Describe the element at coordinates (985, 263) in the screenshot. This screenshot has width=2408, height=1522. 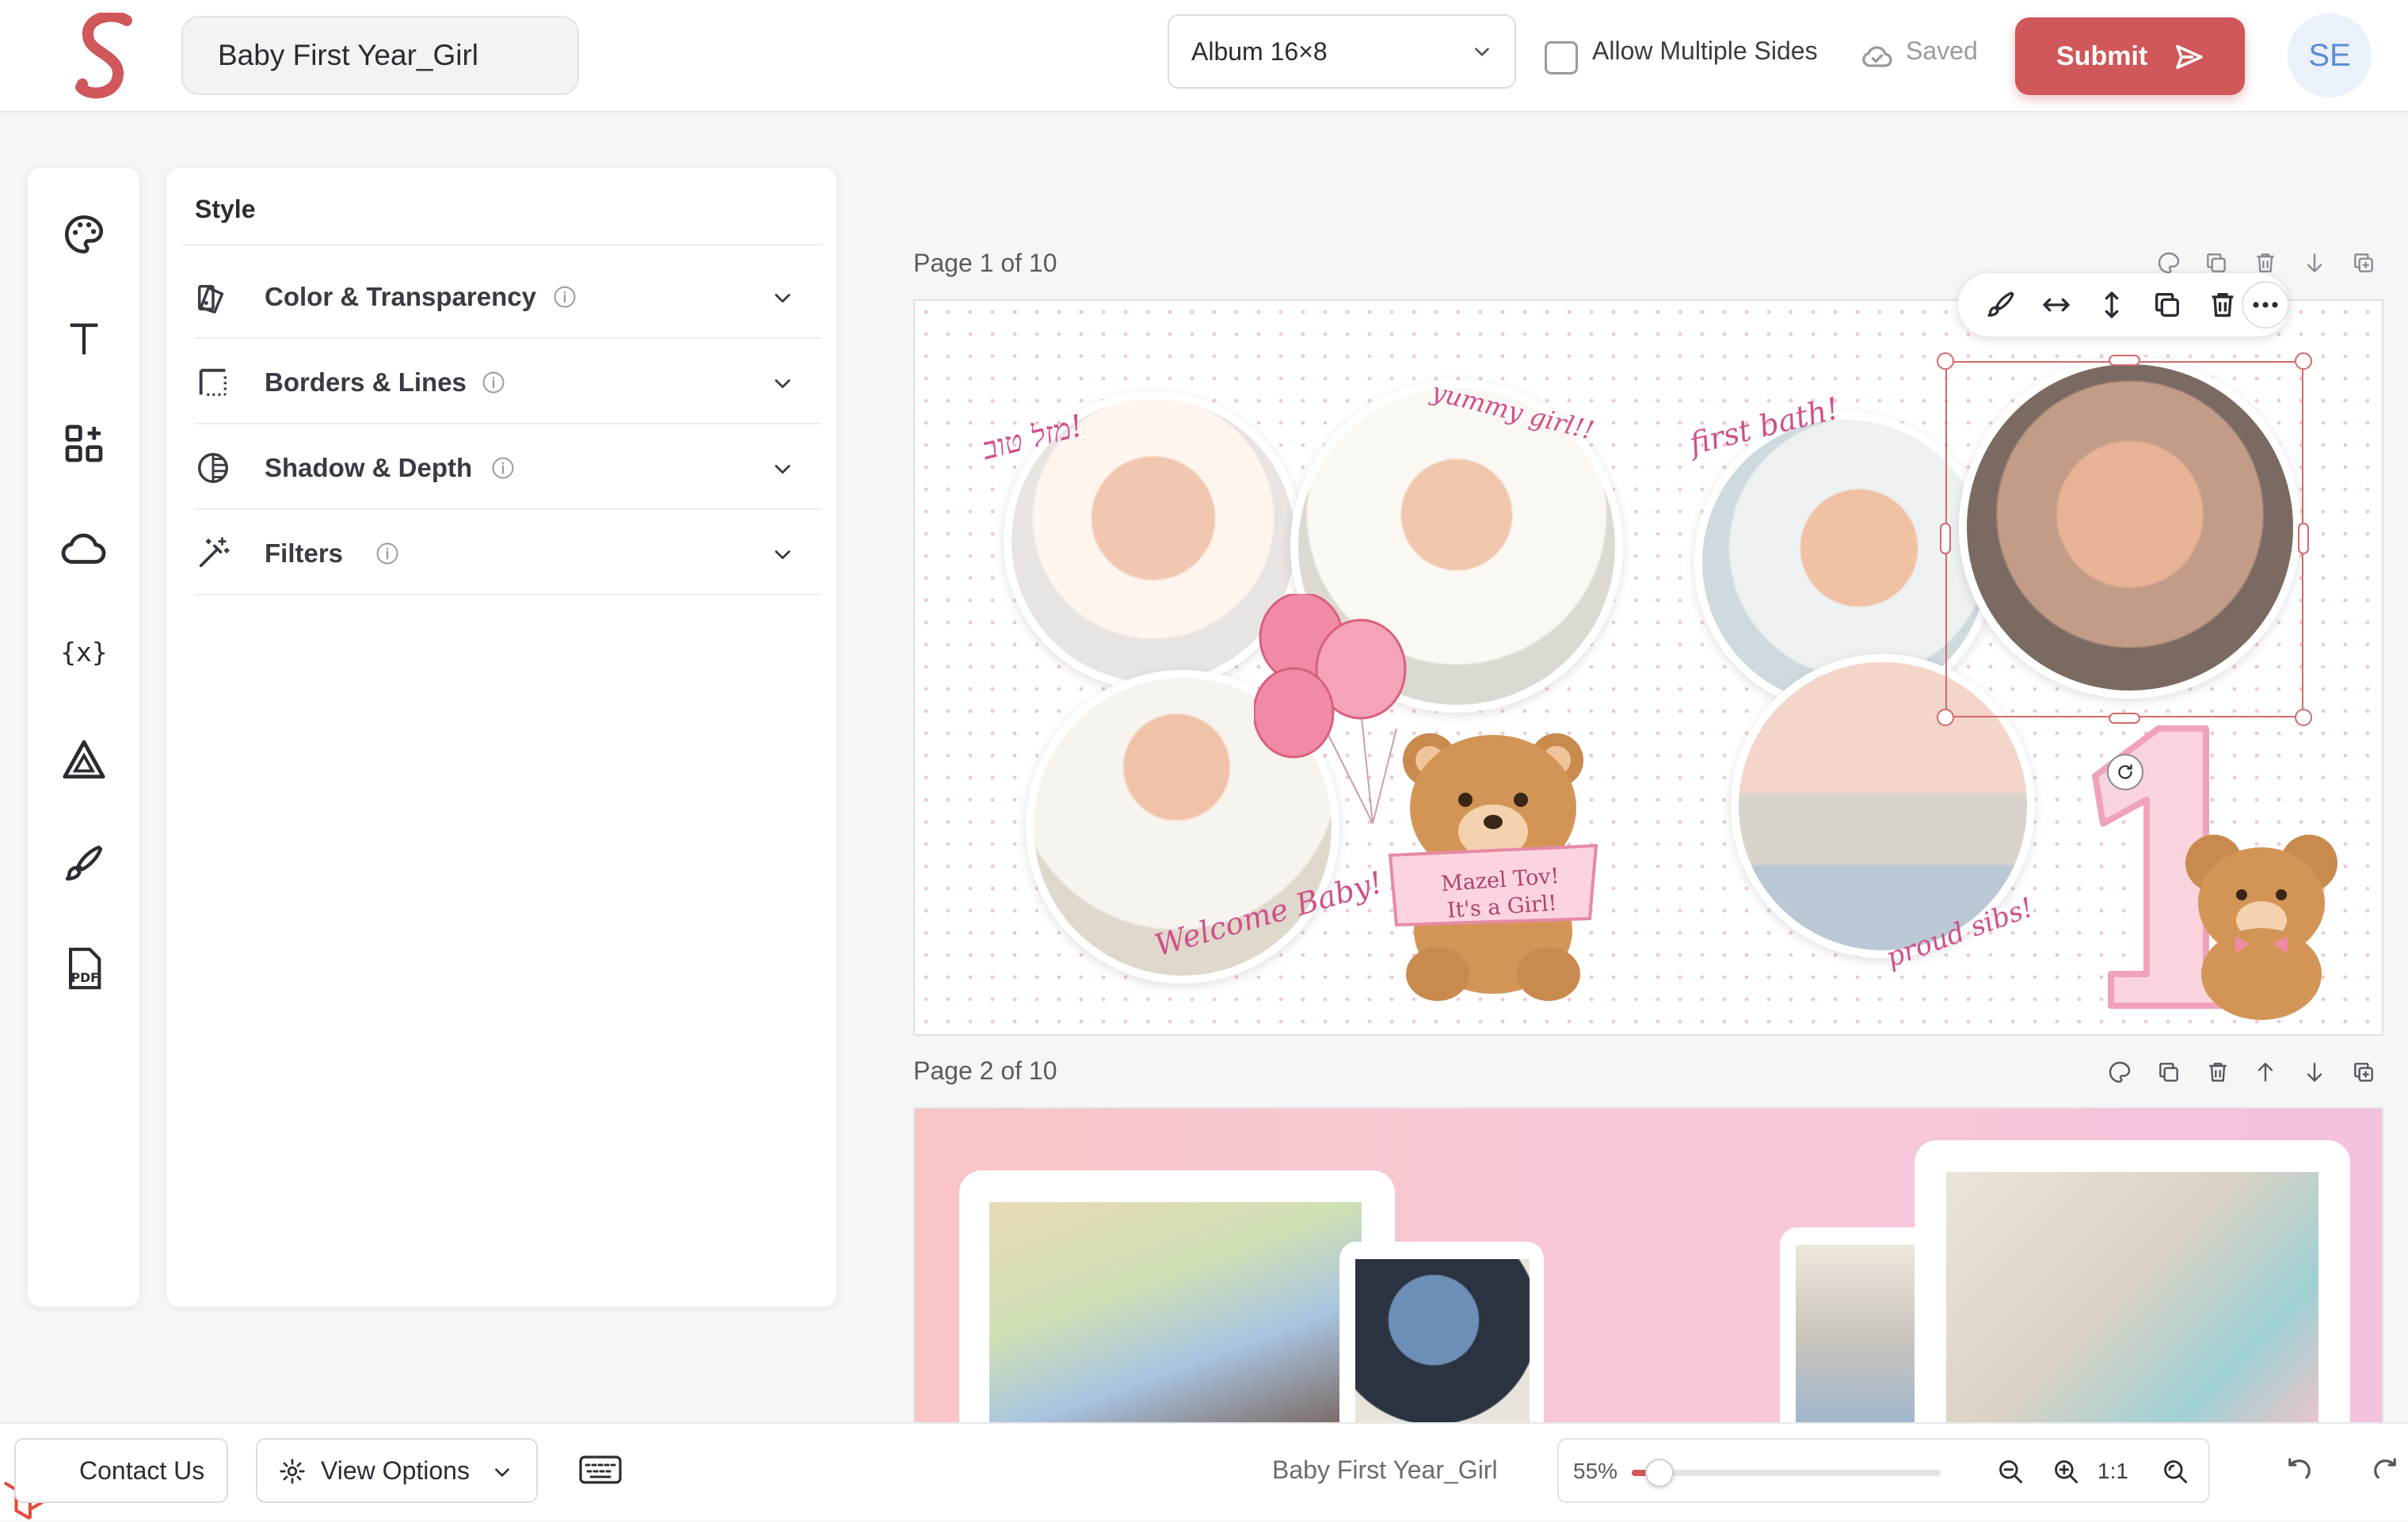
I see `page-1-label: Page 1 of 10` at that location.